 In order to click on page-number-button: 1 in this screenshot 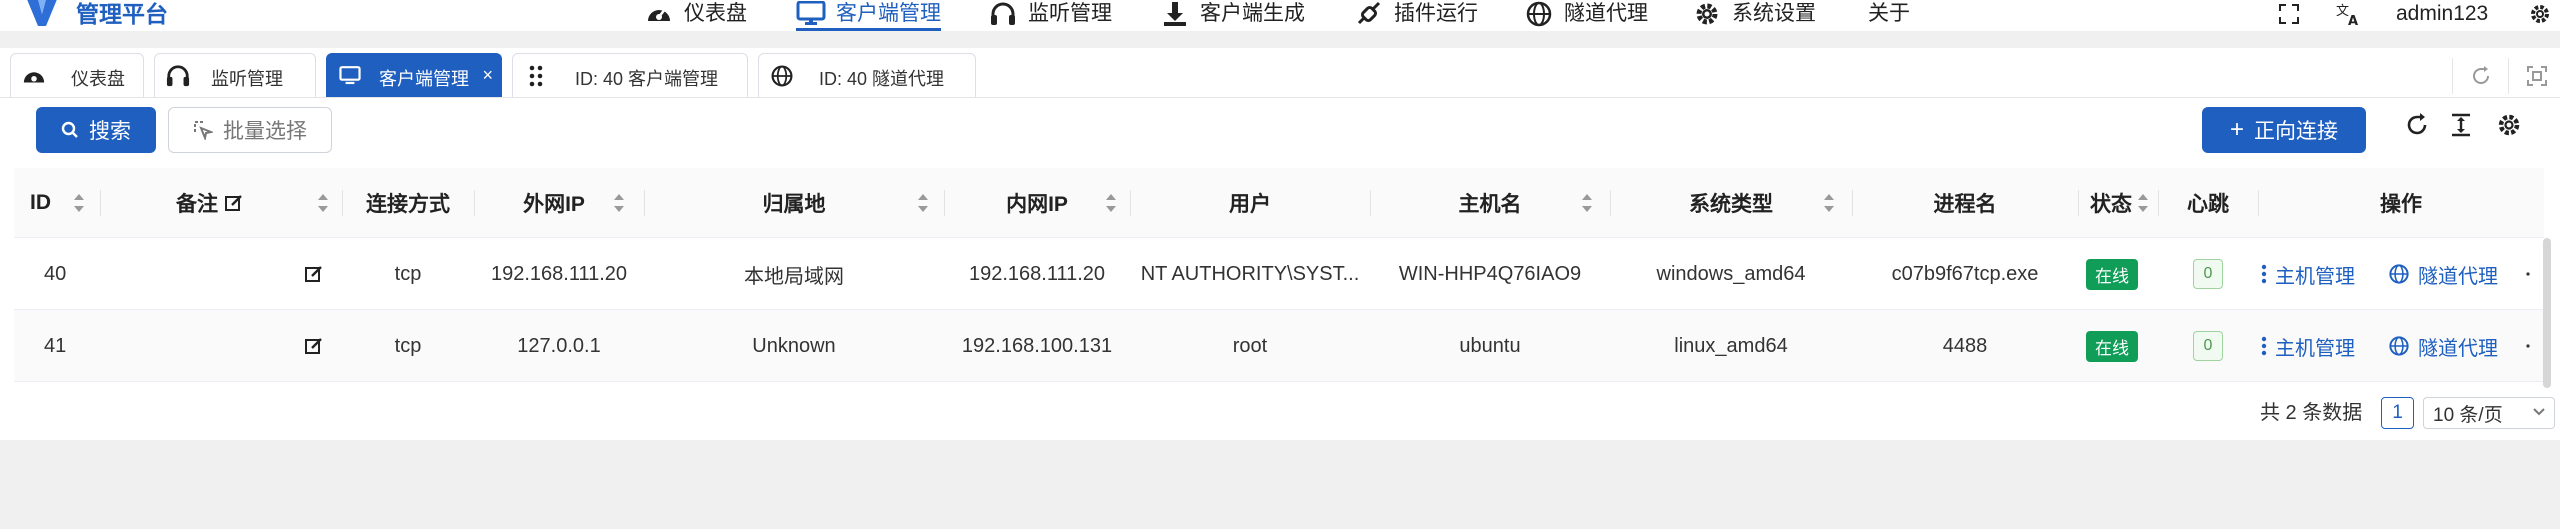, I will do `click(2397, 413)`.